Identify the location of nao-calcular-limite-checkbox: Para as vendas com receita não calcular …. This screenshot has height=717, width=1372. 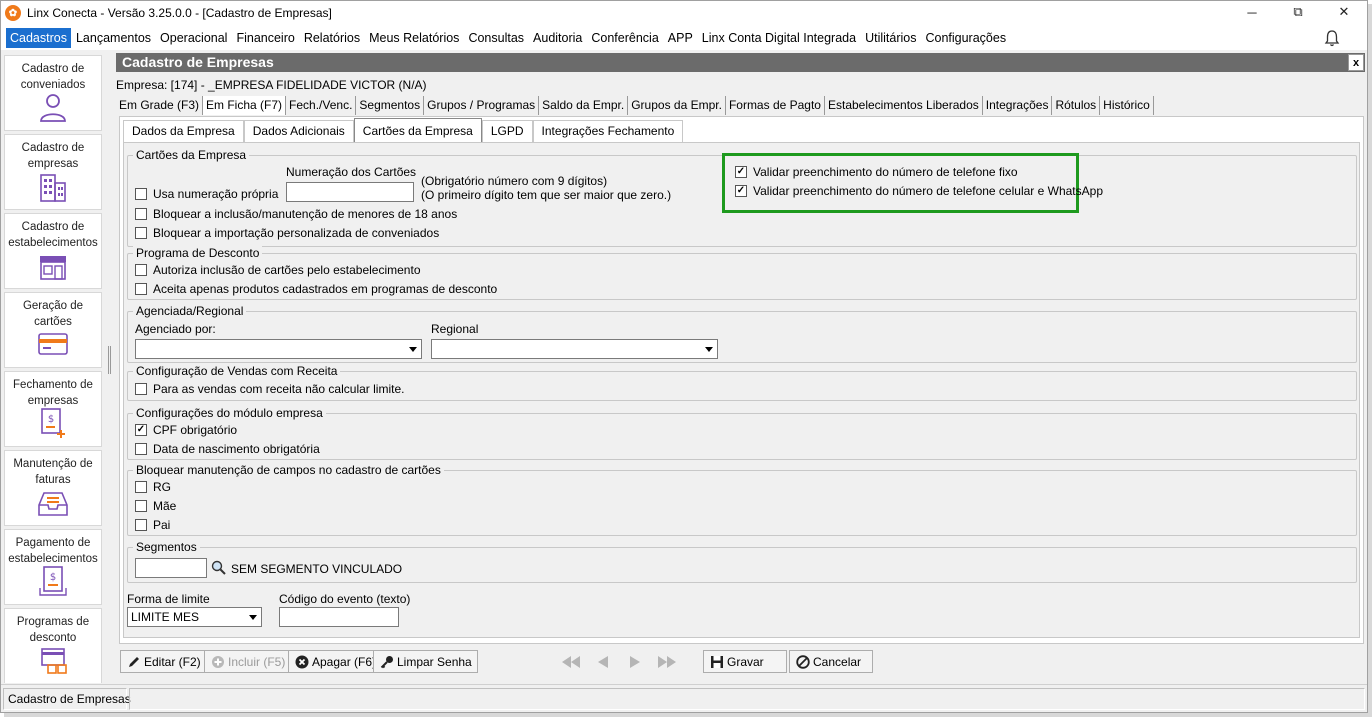
(269, 389).